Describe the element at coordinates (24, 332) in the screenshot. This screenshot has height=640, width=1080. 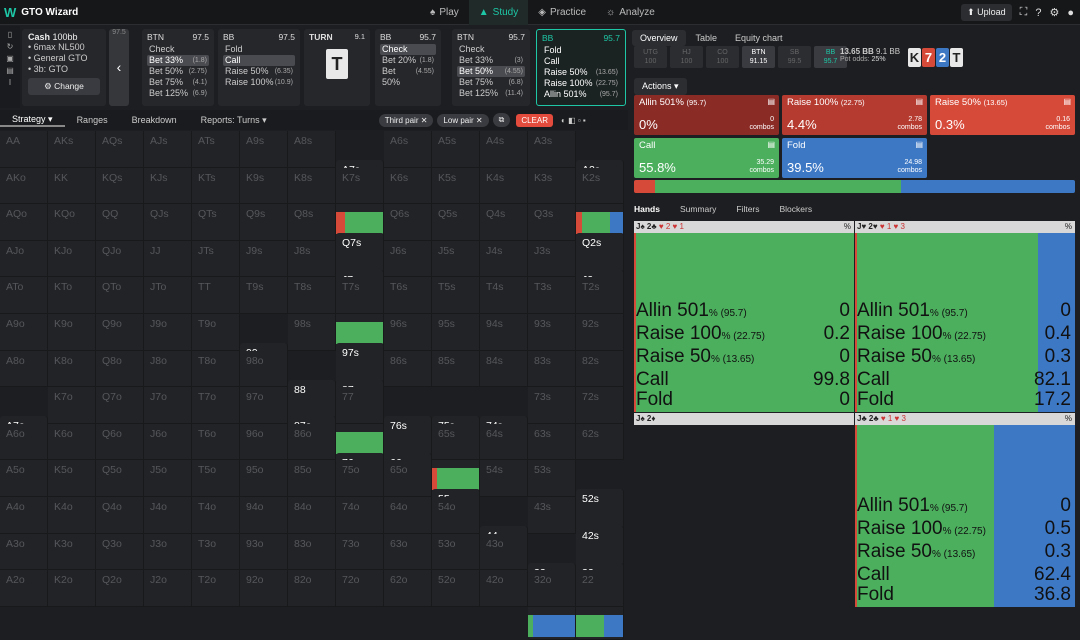
I see `hand-cell: A9o` at that location.